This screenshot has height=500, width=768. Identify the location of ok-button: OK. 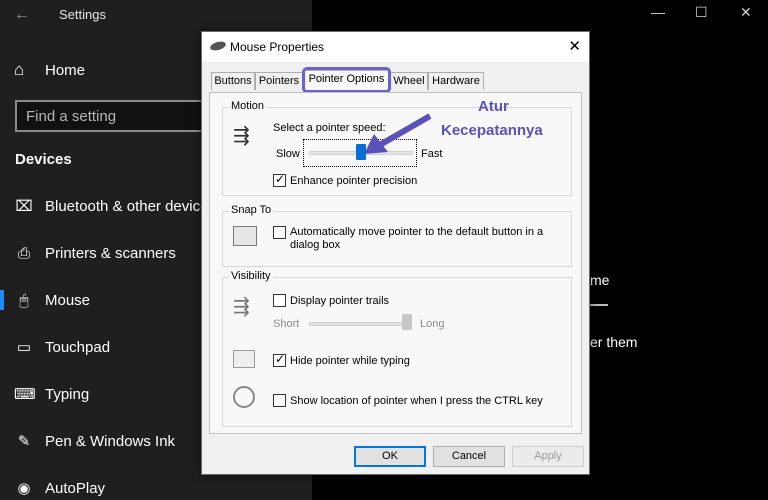
(390, 456).